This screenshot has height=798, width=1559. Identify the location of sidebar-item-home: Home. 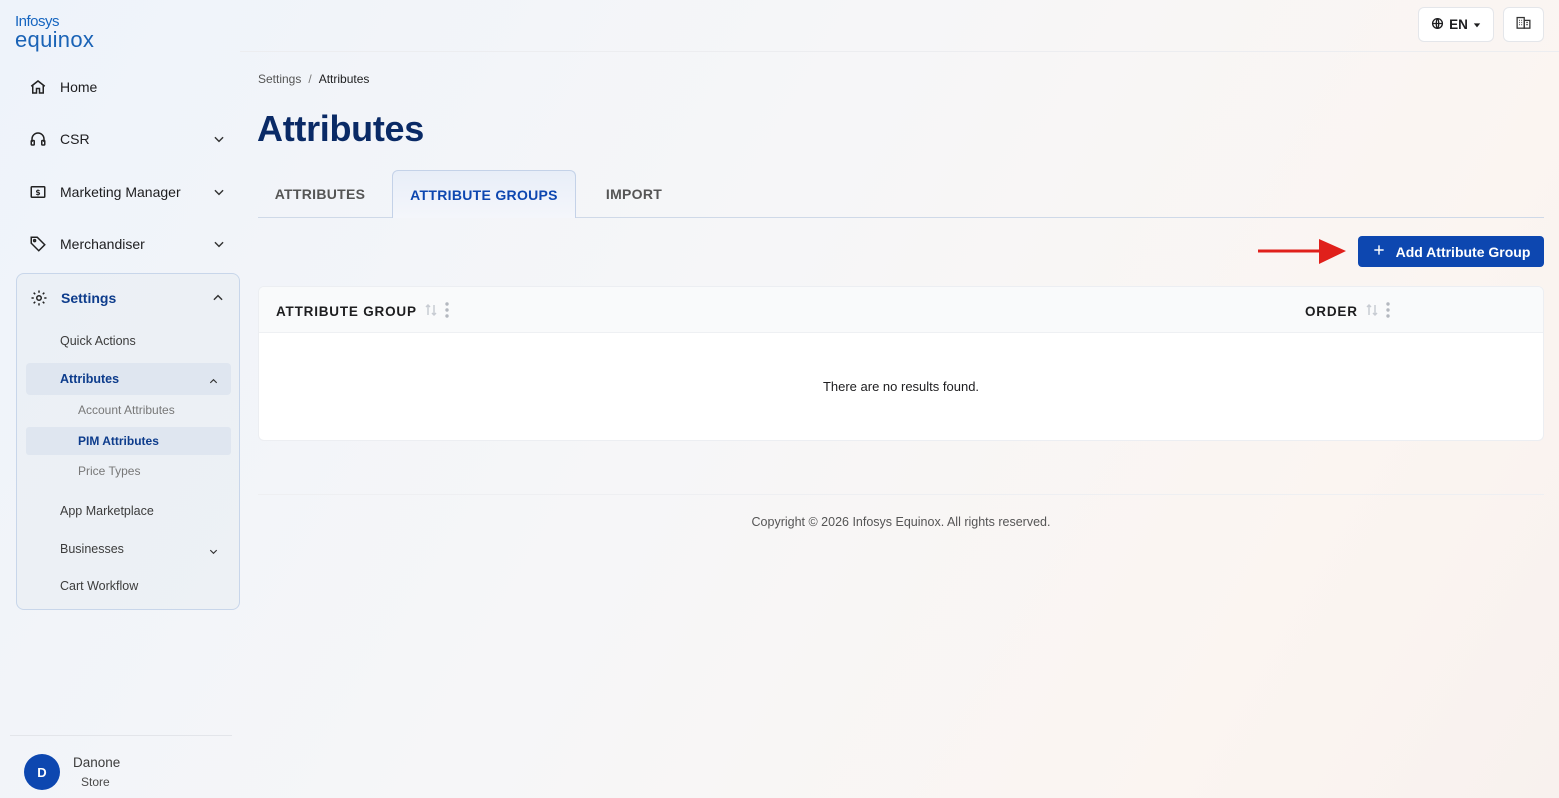
(127, 87).